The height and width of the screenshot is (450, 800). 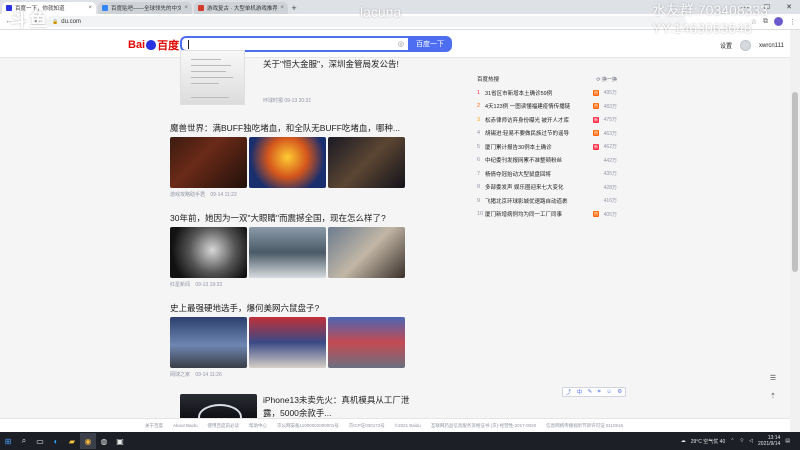 I want to click on baidu-logo: Bai 百度, so click(x=153, y=45).